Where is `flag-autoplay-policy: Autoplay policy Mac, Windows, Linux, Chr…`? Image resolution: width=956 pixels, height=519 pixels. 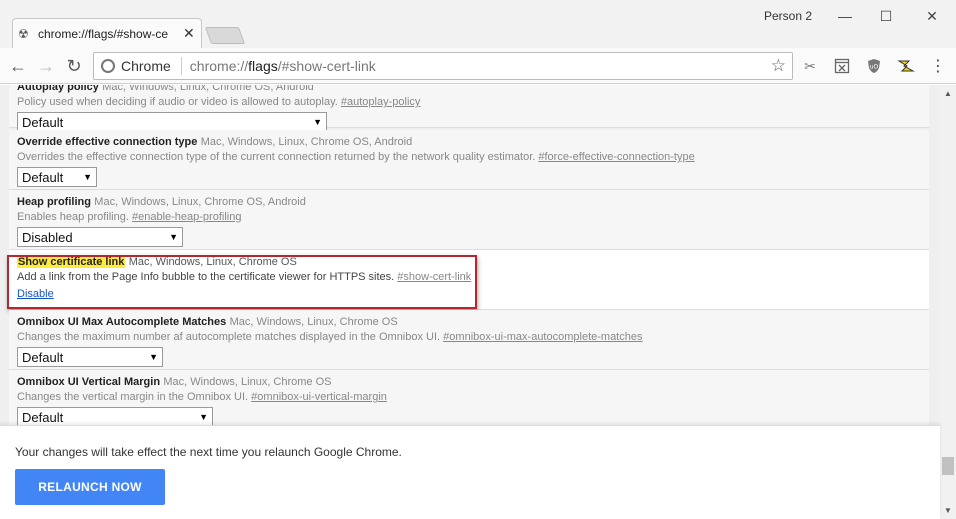
flag-autoplay-policy: Autoplay policy Mac, Windows, Linux, Chr… is located at coordinates (469, 108).